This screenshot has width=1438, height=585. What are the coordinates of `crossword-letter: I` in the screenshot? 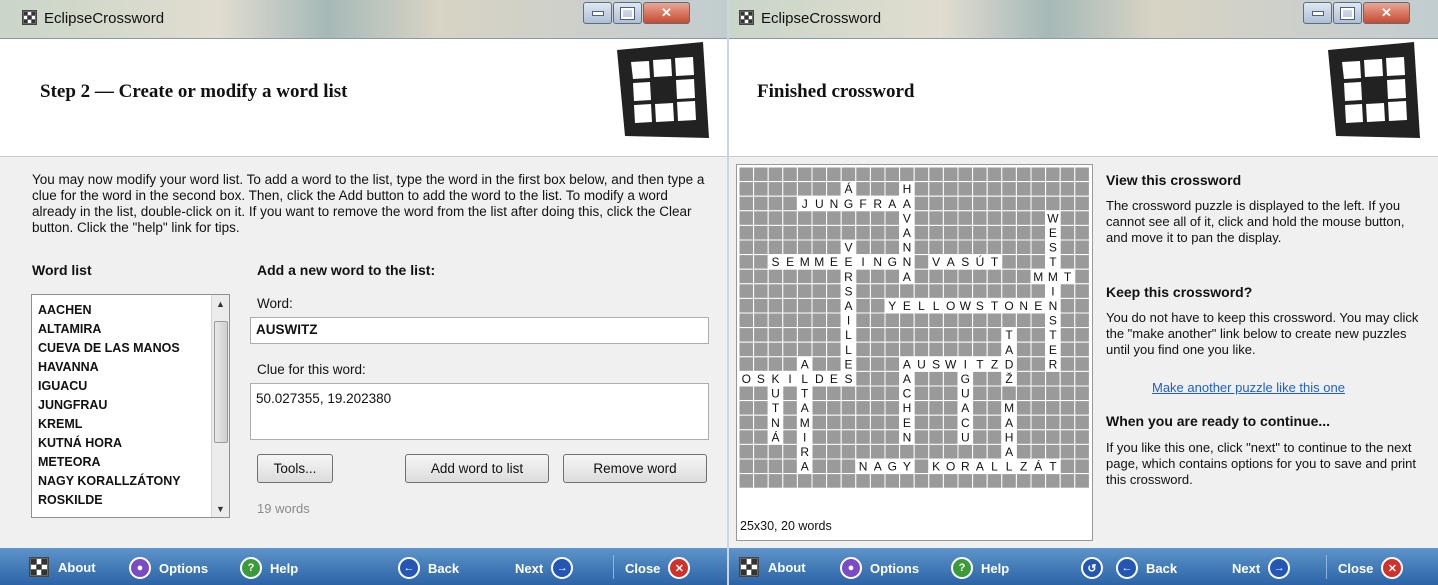 It's located at (1052, 291).